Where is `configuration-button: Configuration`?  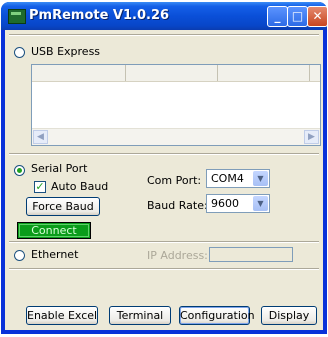
configuration-button: Configuration is located at coordinates (217, 315).